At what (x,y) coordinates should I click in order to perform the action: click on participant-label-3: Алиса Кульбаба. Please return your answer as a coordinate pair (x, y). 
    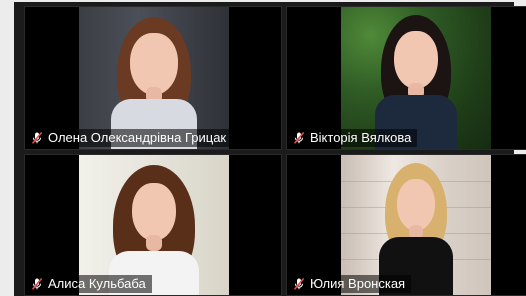
    Looking at the image, I should click on (89, 284).